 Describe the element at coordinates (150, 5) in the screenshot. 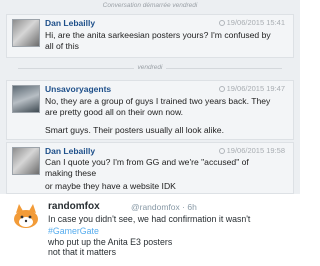

I see `conversation-start-note: Conversation démarrée vendredi` at that location.